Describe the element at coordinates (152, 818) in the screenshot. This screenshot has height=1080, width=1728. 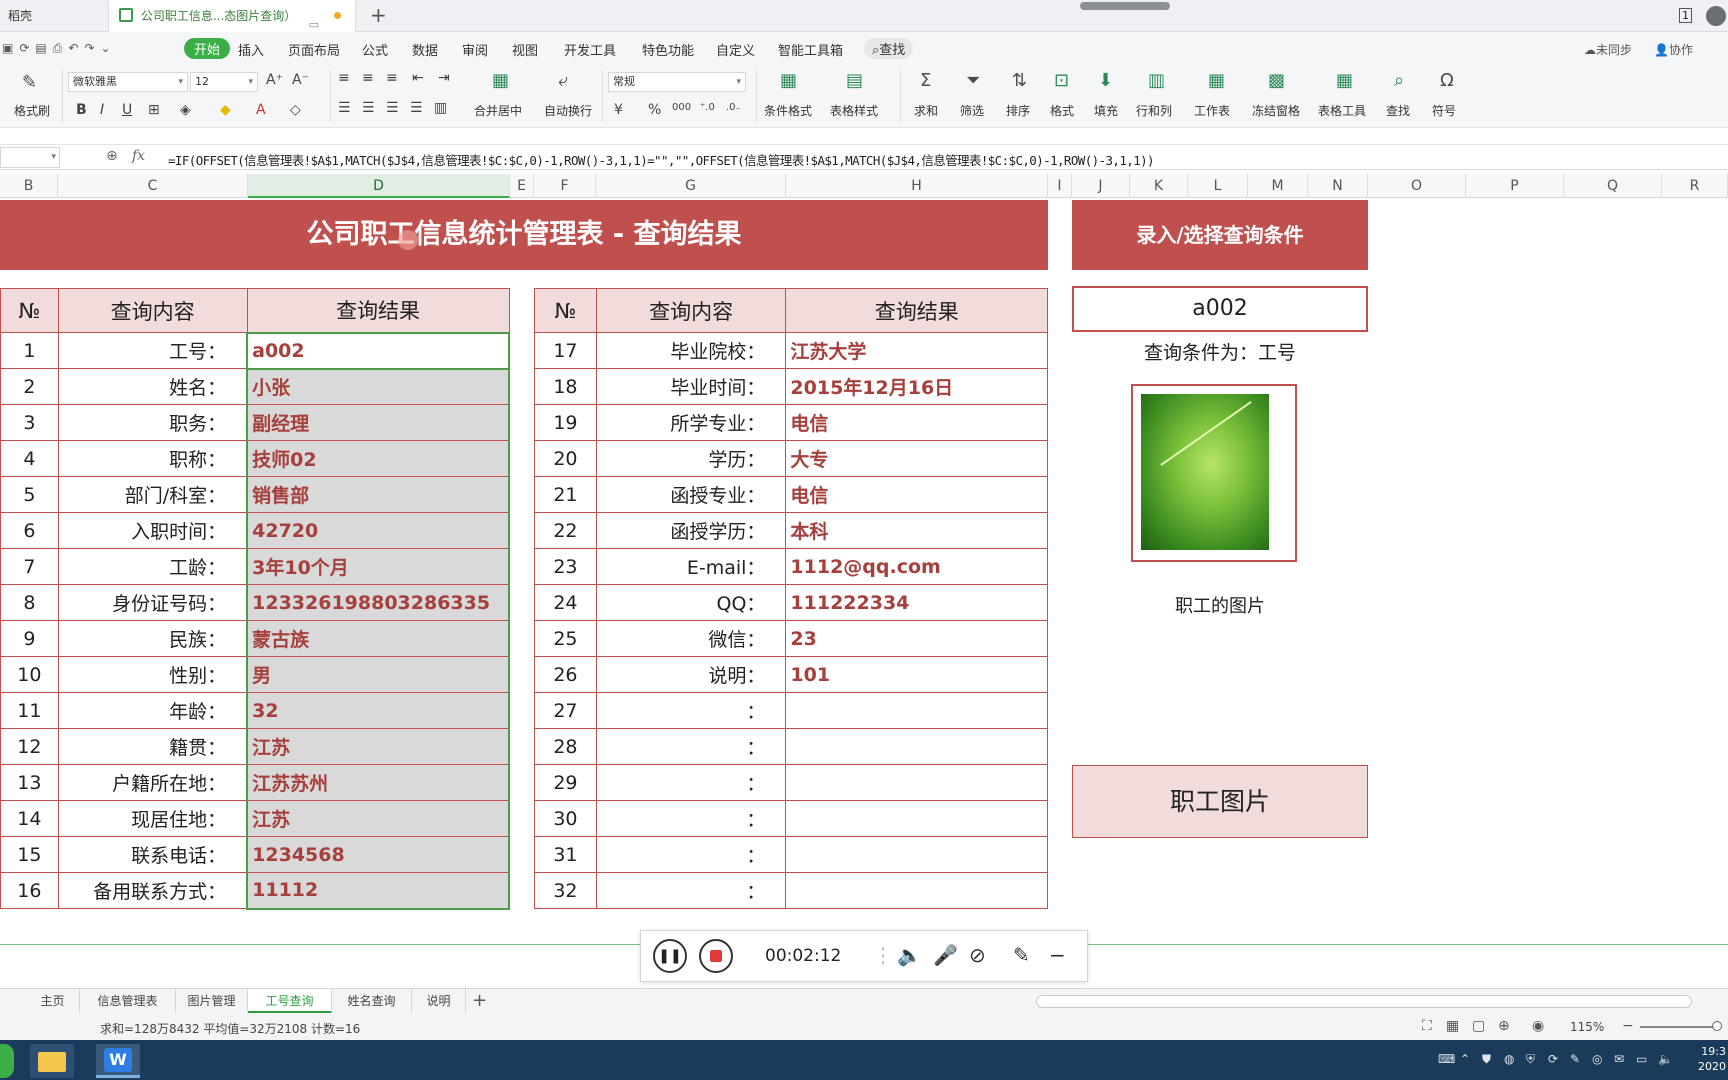
I see `row-label-cell: 现居住地：` at that location.